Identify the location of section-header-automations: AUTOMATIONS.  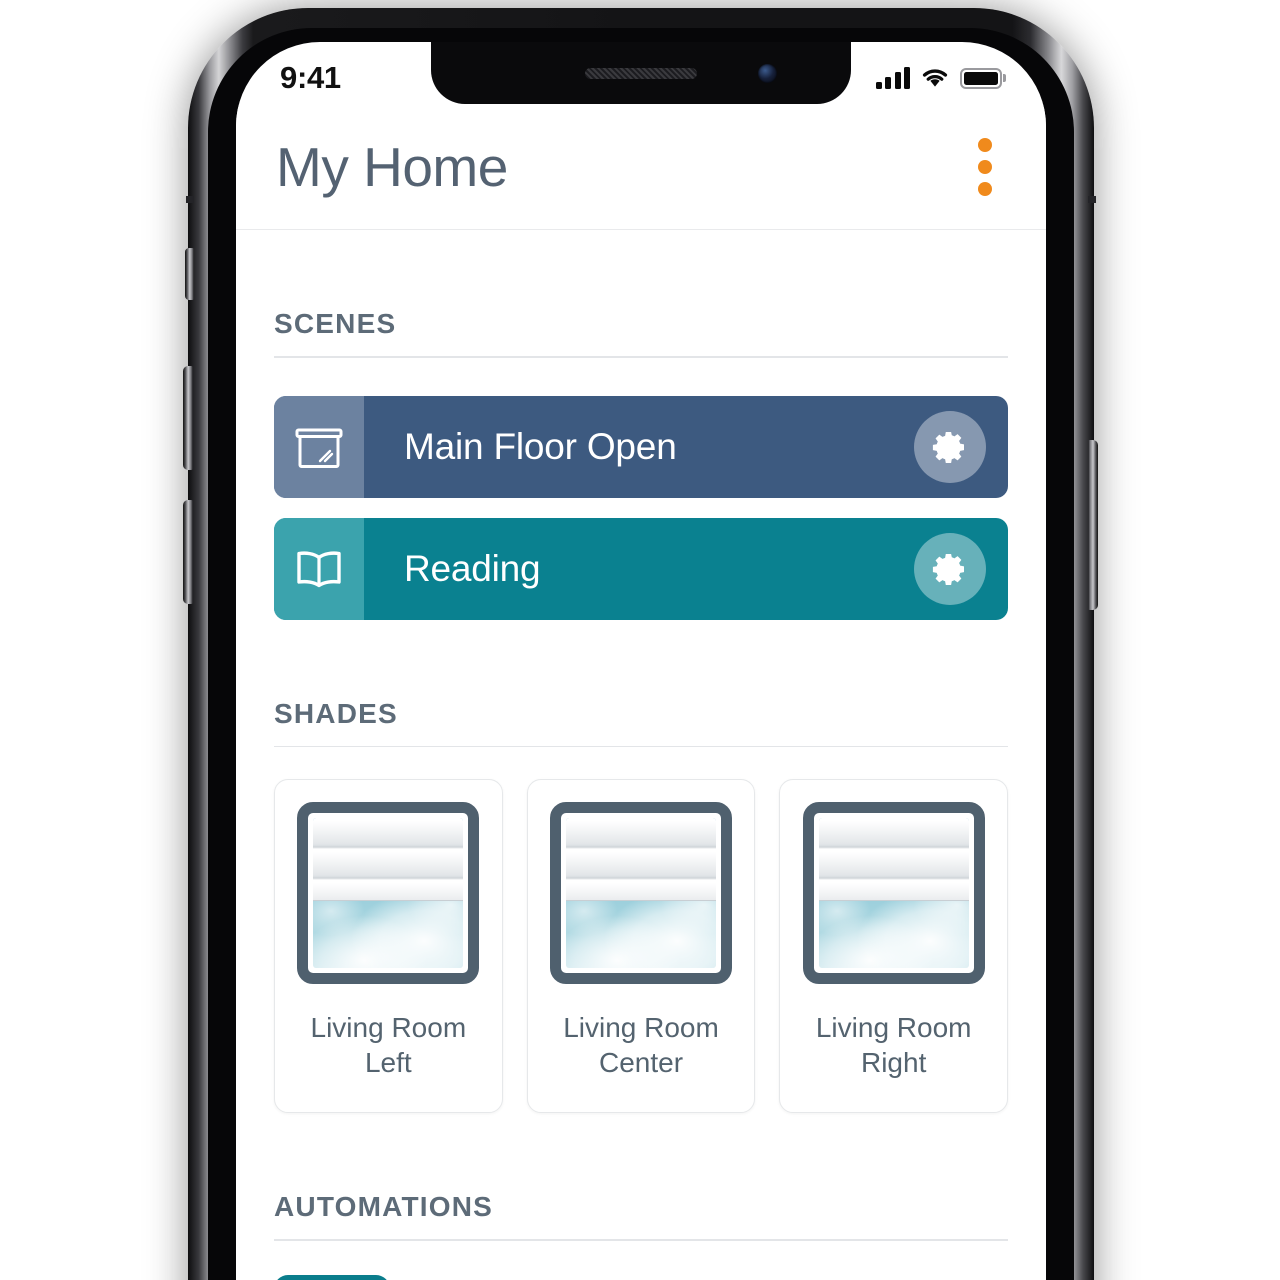
(384, 1206).